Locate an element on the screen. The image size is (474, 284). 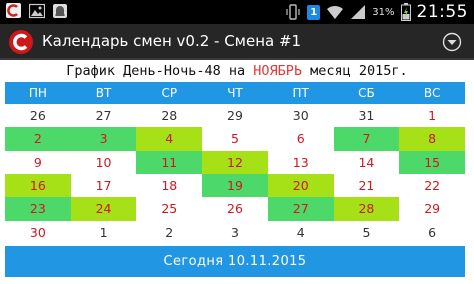
weekday-tue: ВТ is located at coordinates (103, 93).